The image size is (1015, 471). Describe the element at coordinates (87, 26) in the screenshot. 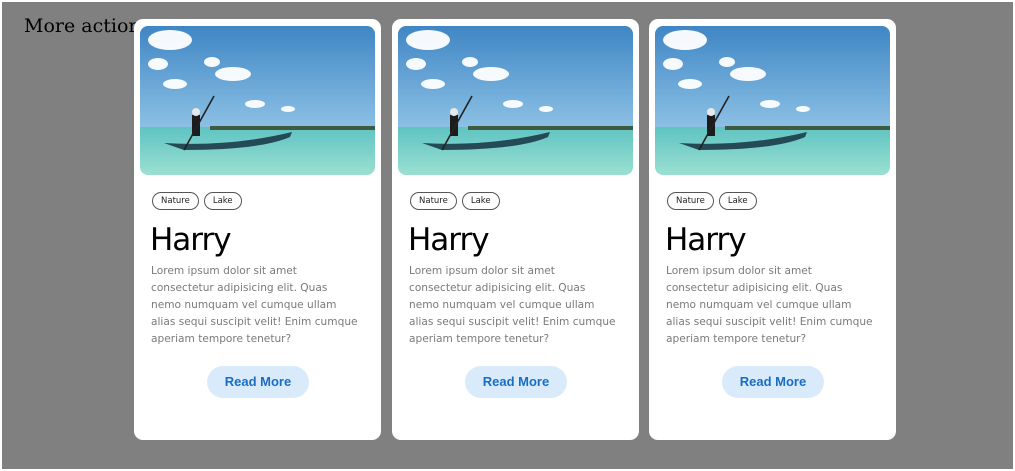

I see `page-heading: More actions` at that location.